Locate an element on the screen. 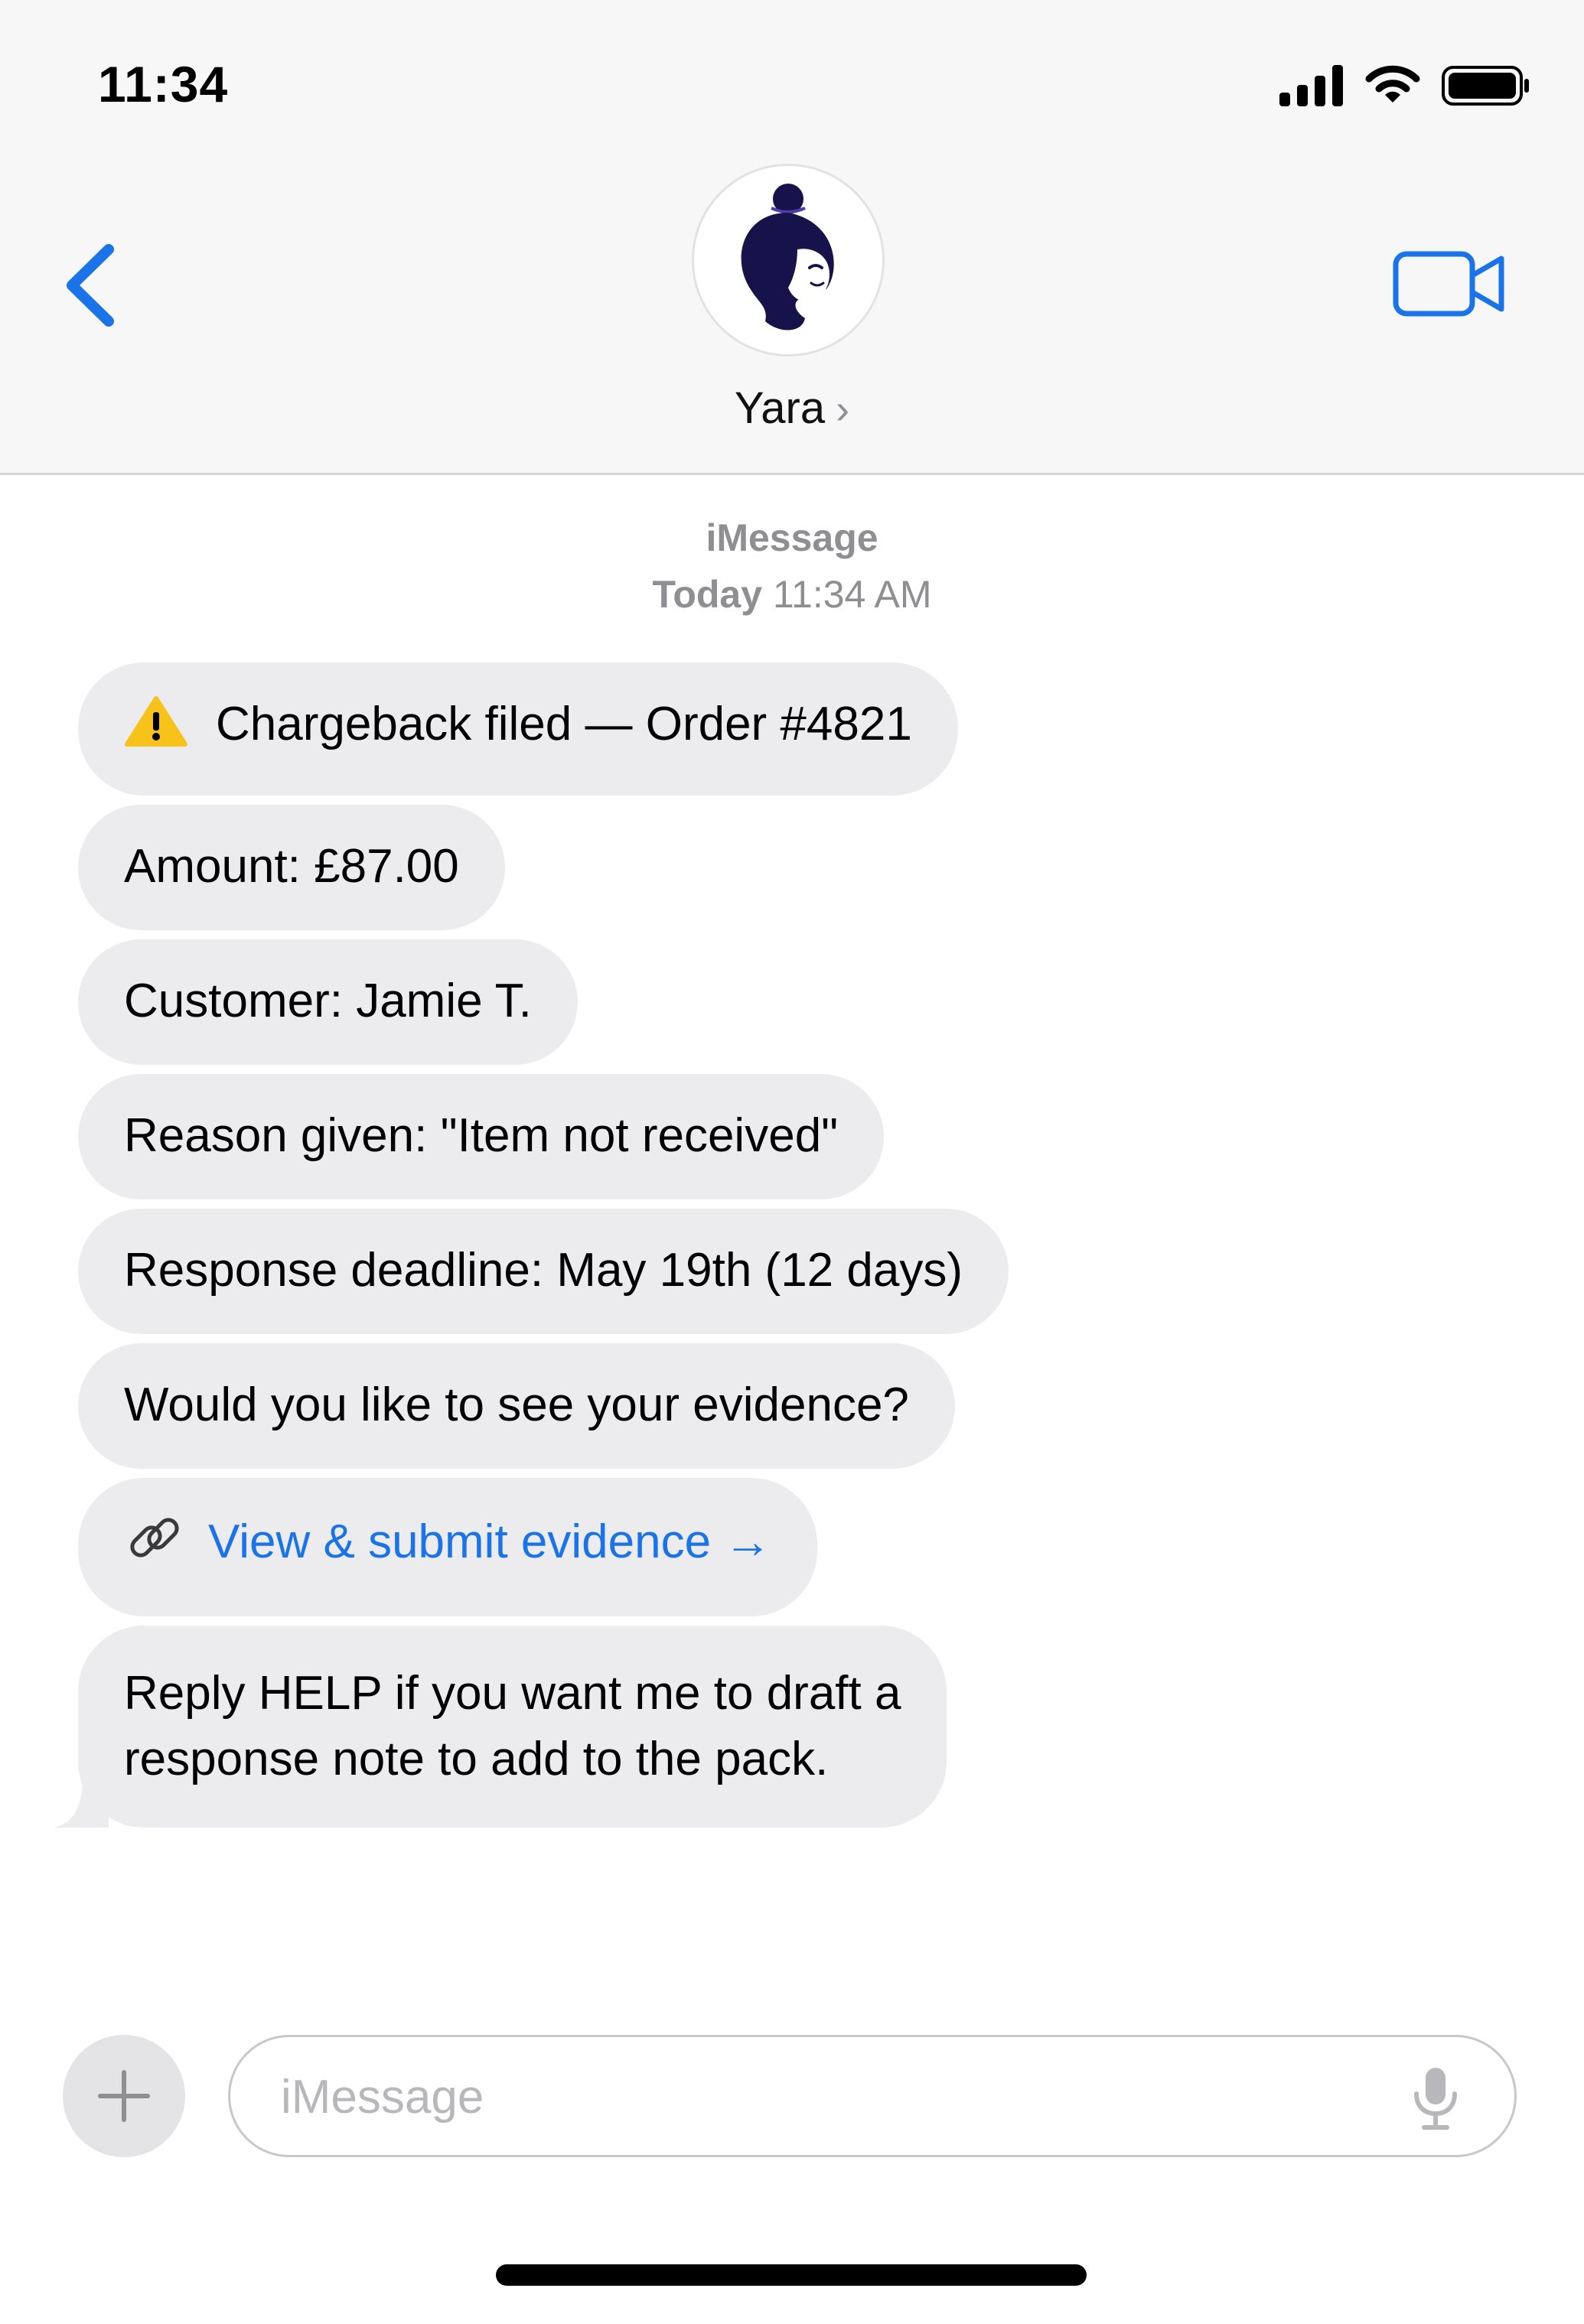 This screenshot has height=2324, width=1584. message-bubble: Amount: £87.00 is located at coordinates (291, 868).